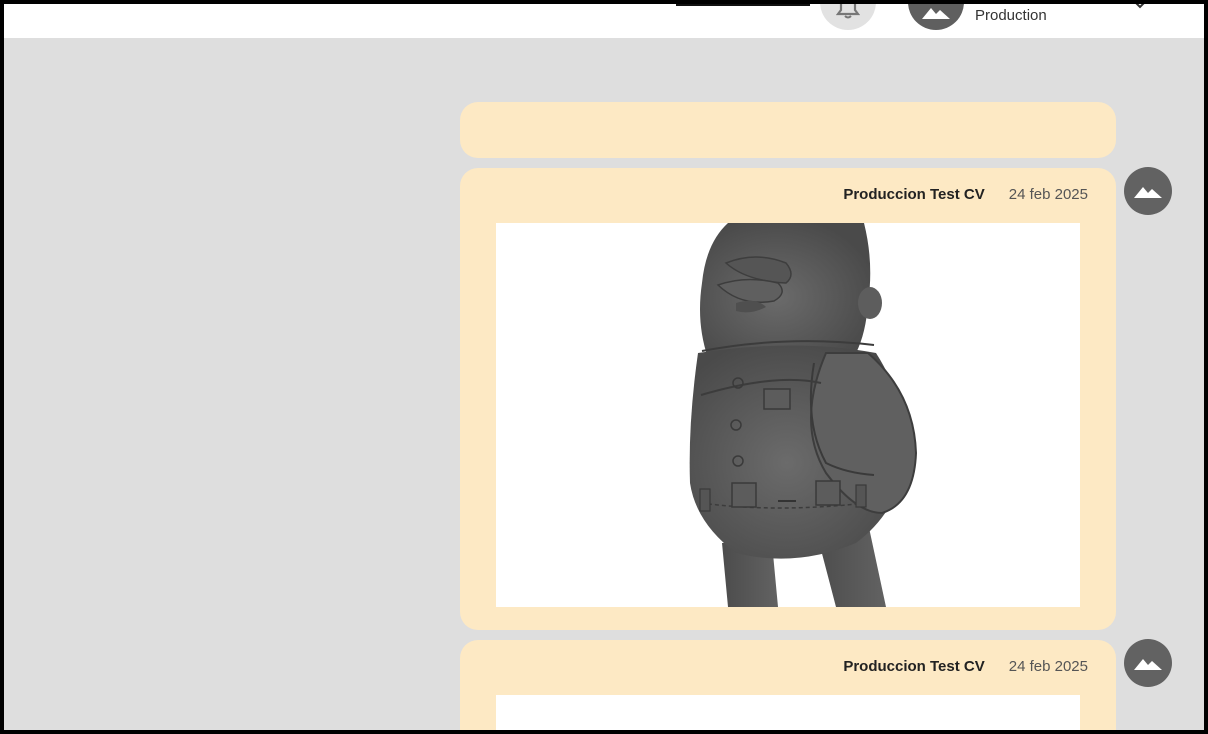 The width and height of the screenshot is (1208, 734). I want to click on top-bar: Production, so click(604, 21).